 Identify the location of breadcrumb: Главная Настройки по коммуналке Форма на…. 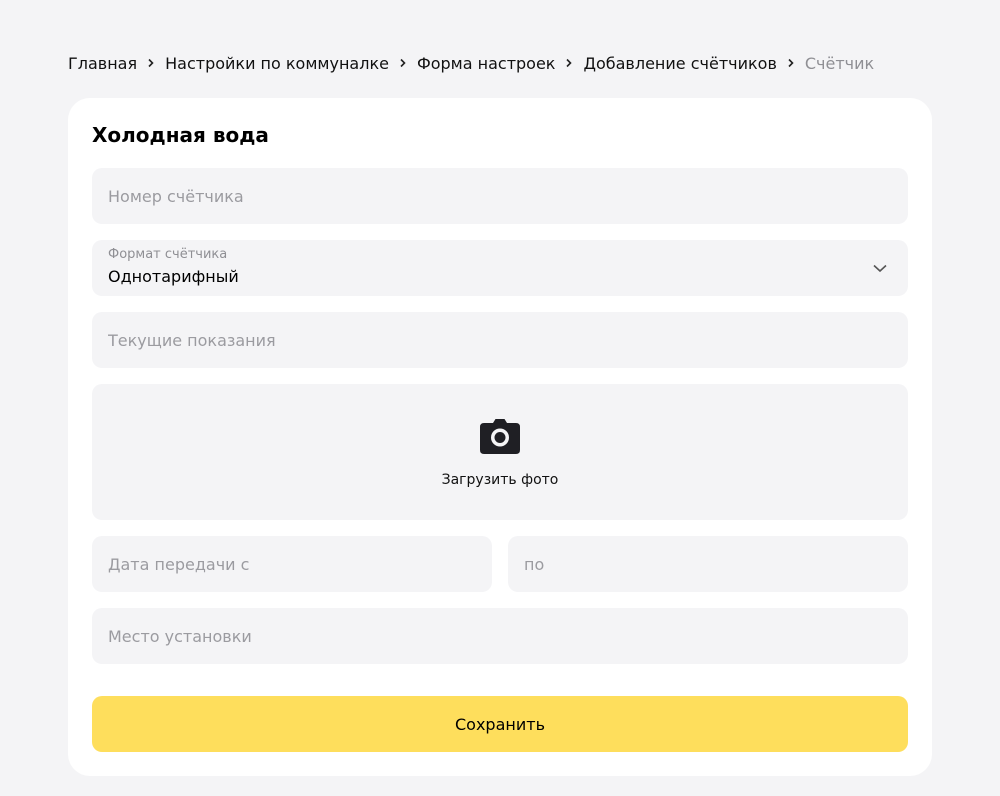
(471, 63).